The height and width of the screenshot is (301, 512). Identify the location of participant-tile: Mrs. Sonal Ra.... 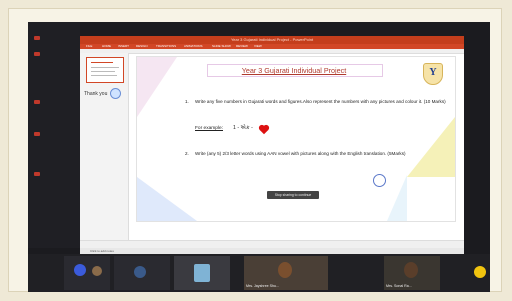
(412, 273).